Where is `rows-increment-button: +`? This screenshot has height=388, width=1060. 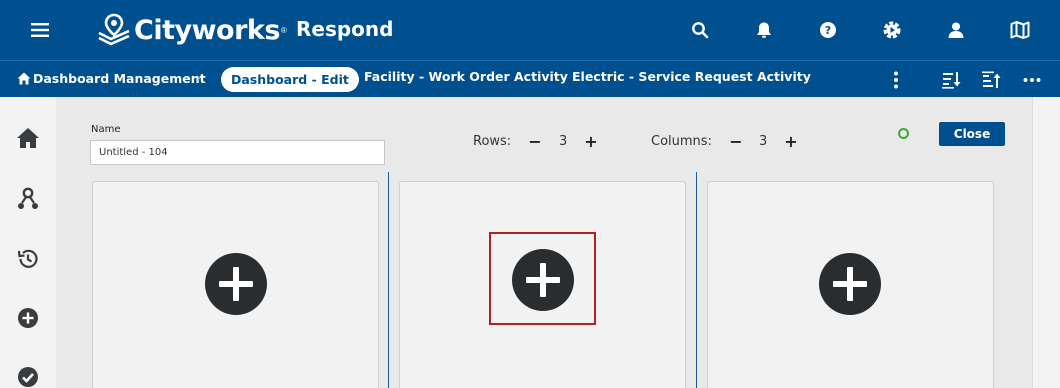 rows-increment-button: + is located at coordinates (591, 142).